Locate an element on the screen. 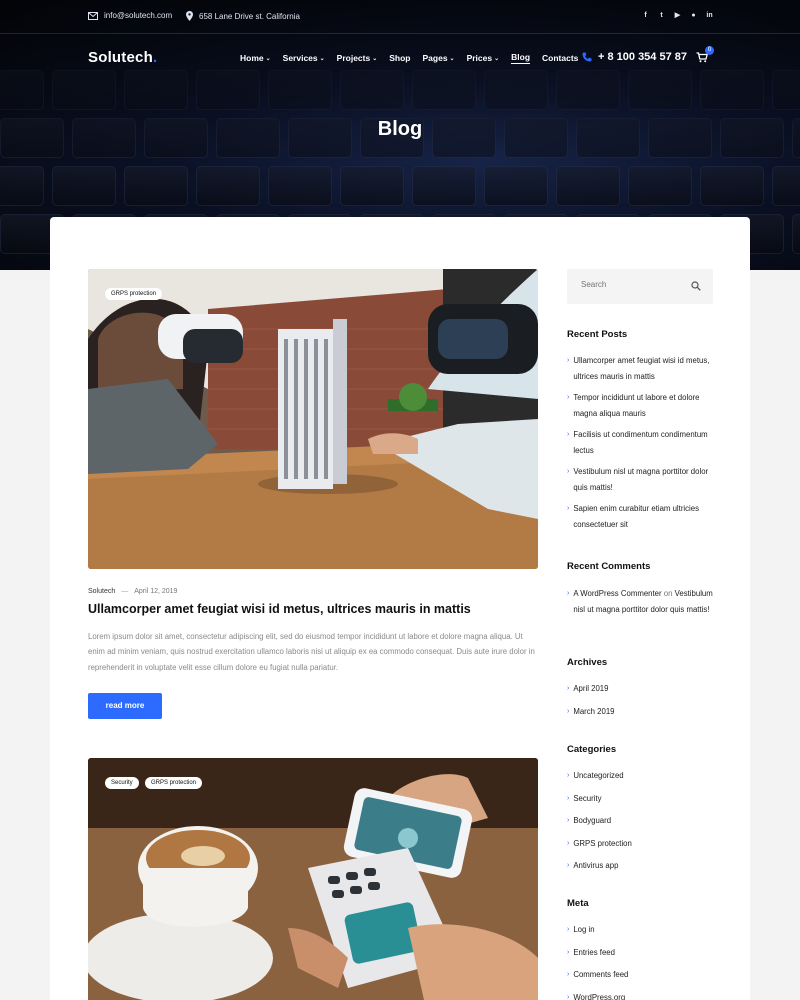 This screenshot has height=1000, width=800. meta-link: › Log in is located at coordinates (642, 930).